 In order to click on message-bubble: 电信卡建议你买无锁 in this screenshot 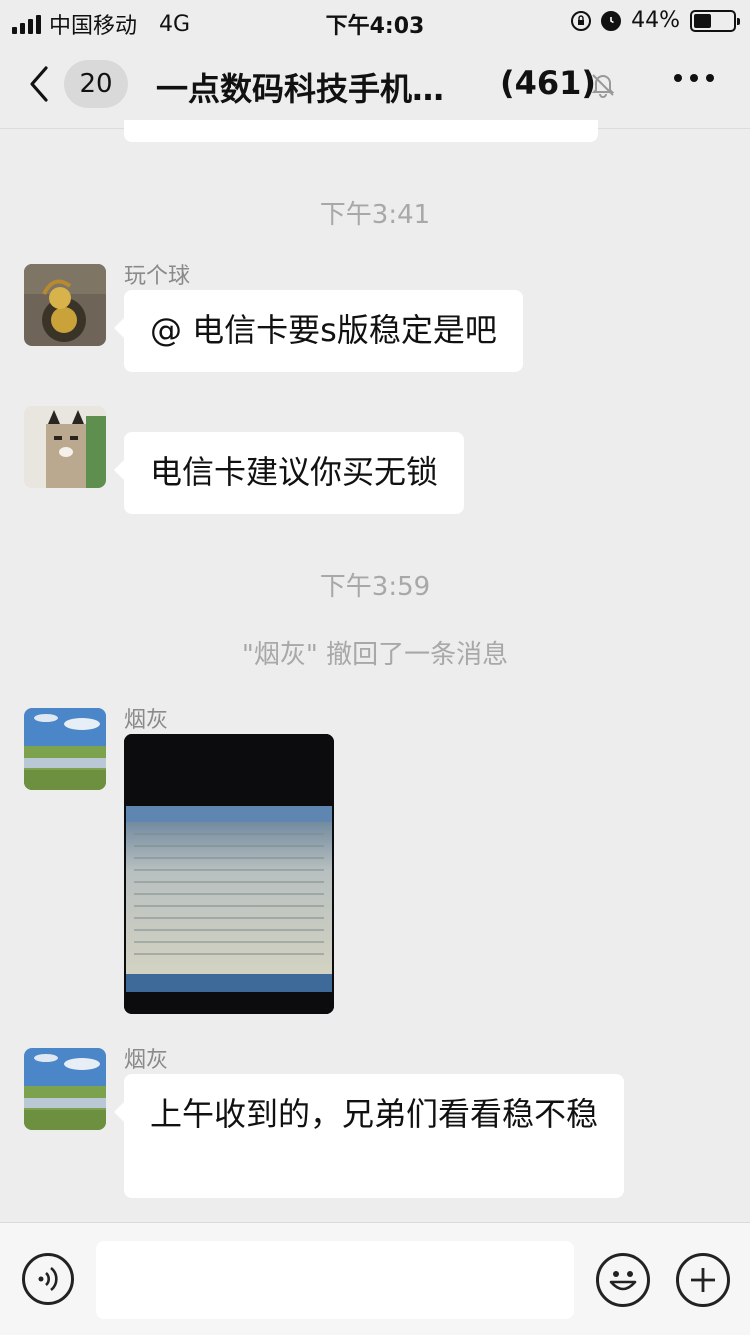, I will do `click(289, 473)`.